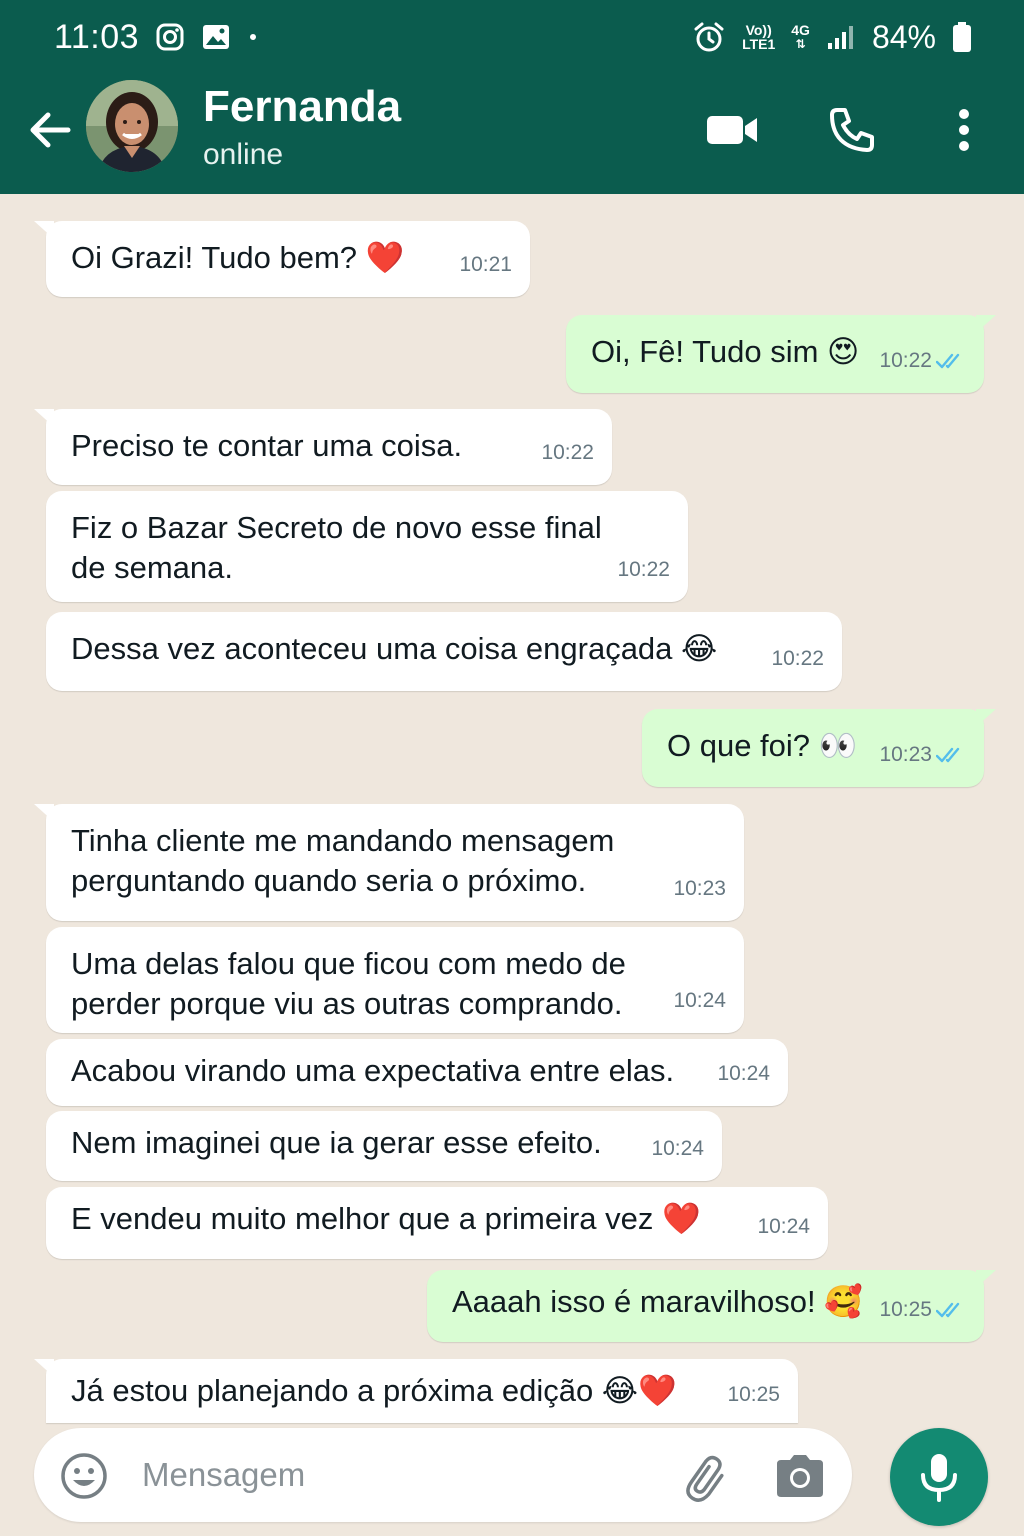  I want to click on arrow-left-icon, so click(50, 130).